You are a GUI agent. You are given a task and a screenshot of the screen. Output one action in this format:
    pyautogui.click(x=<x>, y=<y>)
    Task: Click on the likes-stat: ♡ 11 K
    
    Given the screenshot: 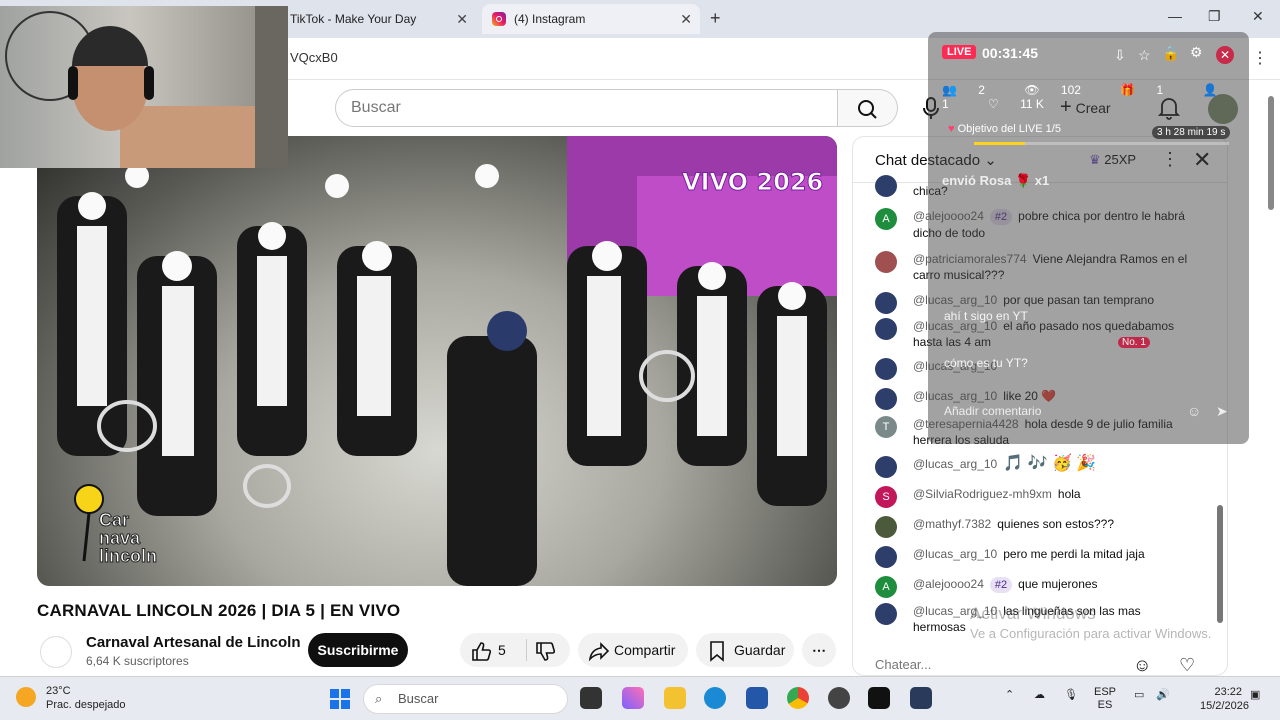 What is the action you would take?
    pyautogui.click(x=1016, y=104)
    